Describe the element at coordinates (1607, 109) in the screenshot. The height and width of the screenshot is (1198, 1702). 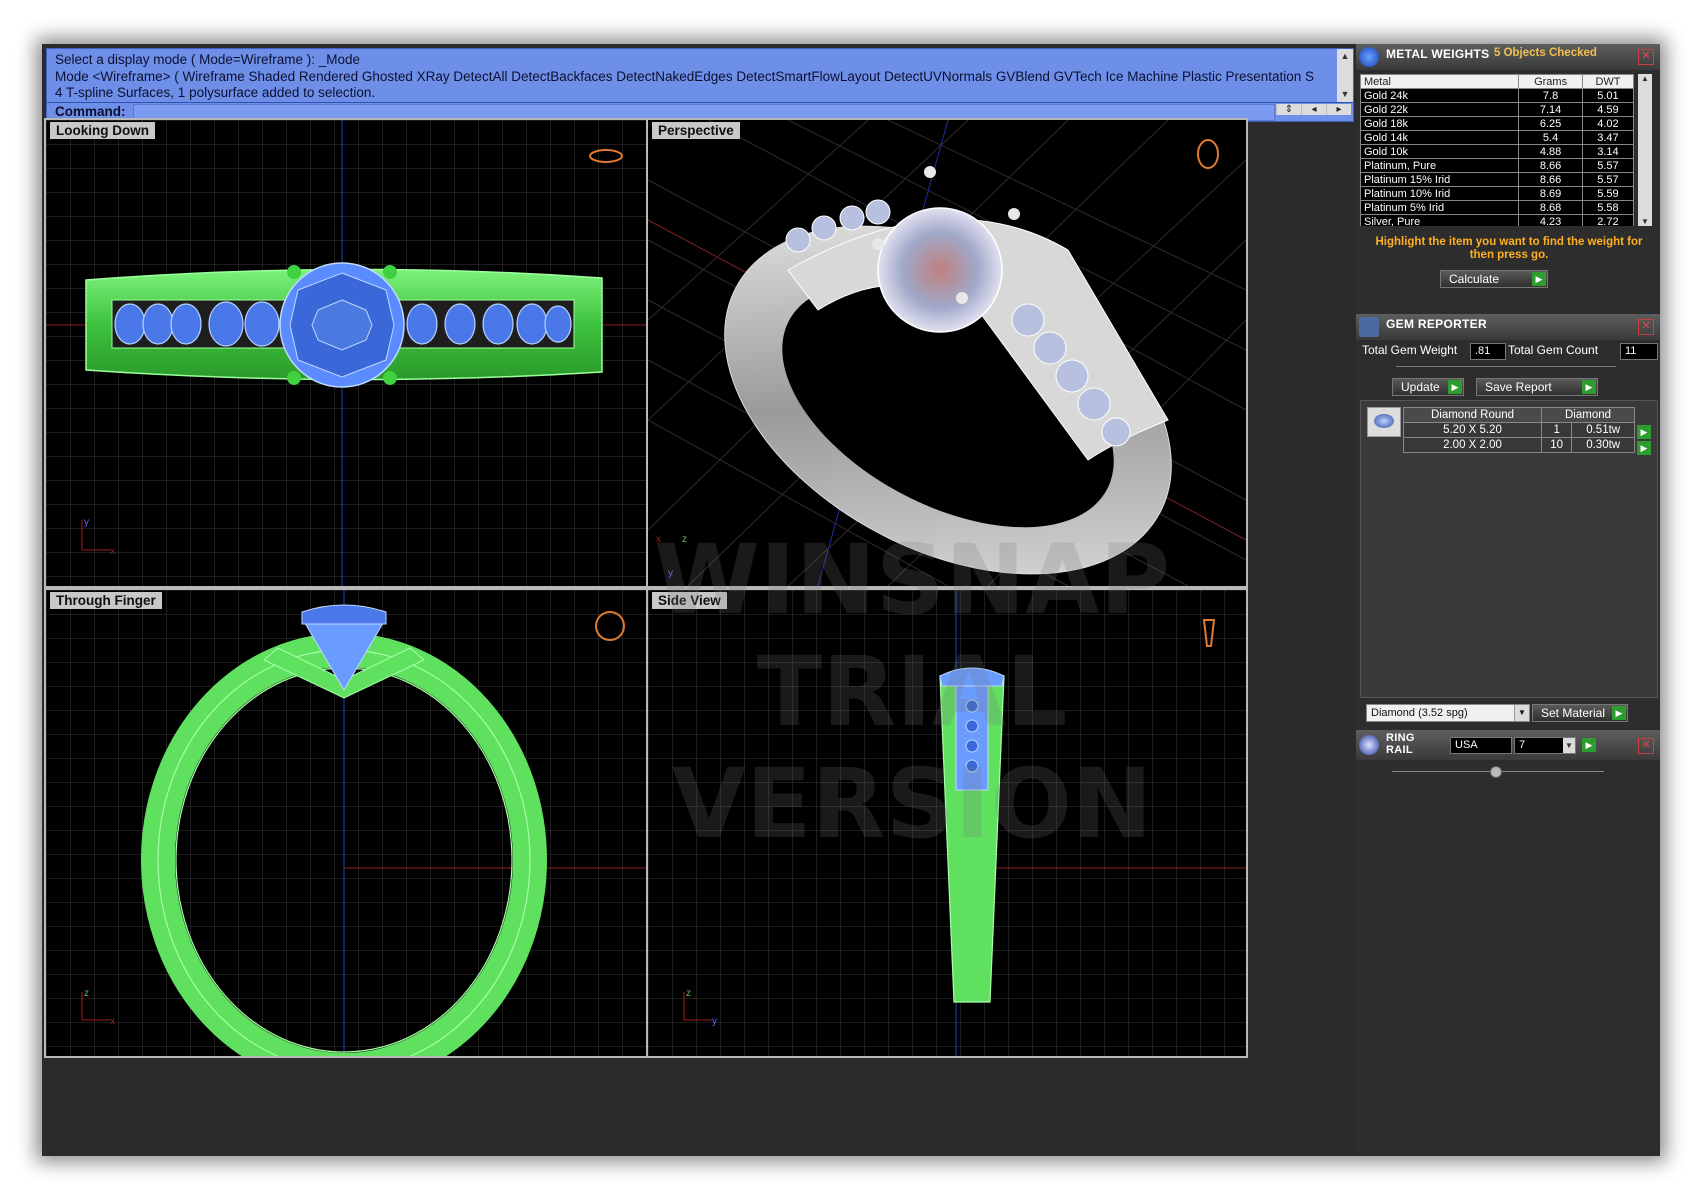
I see `metal-dwt: 4.59` at that location.